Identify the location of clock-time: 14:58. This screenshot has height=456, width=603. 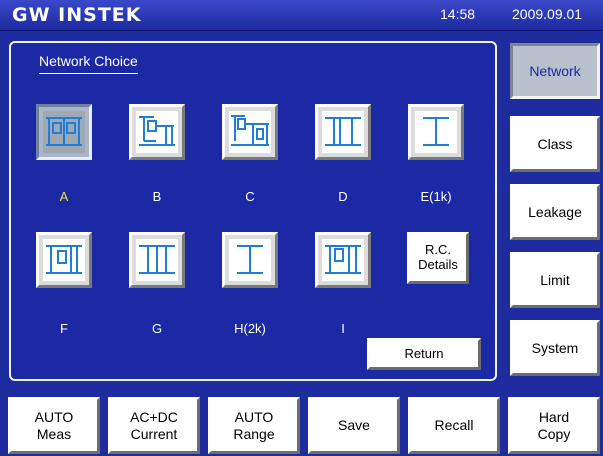
(458, 14).